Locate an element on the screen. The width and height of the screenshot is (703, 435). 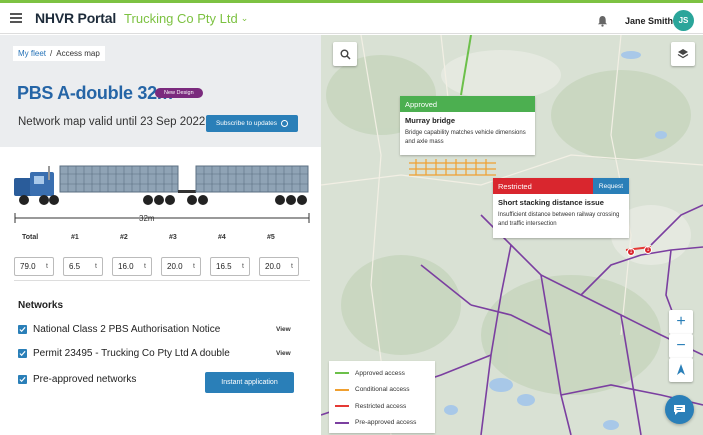
company-selector: Trucking Co Pty Ltd ⌄ is located at coordinates (186, 18).